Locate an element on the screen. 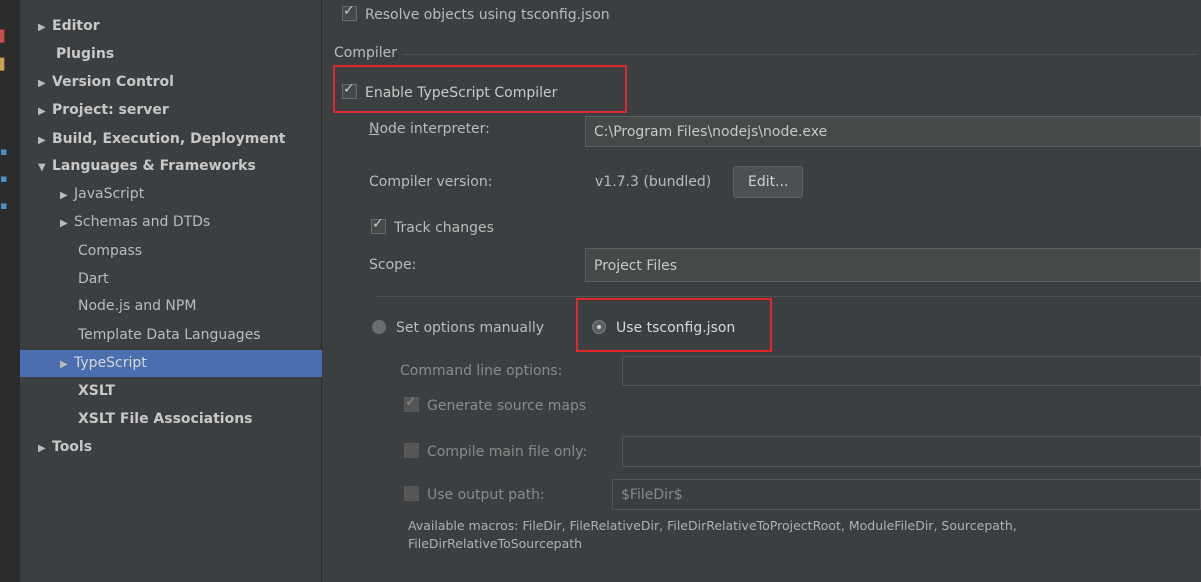 The width and height of the screenshot is (1201, 582). tree-item-languages: ▼ Languages & Frameworks is located at coordinates (179, 166).